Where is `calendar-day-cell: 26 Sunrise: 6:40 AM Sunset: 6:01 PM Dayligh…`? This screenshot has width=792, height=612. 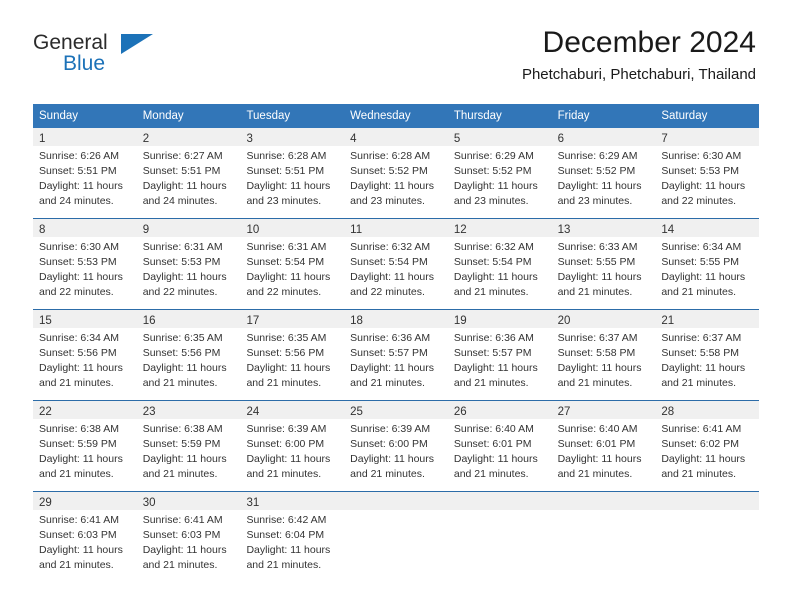
calendar-day-cell: 26 Sunrise: 6:40 AM Sunset: 6:01 PM Dayligh… is located at coordinates (499, 446).